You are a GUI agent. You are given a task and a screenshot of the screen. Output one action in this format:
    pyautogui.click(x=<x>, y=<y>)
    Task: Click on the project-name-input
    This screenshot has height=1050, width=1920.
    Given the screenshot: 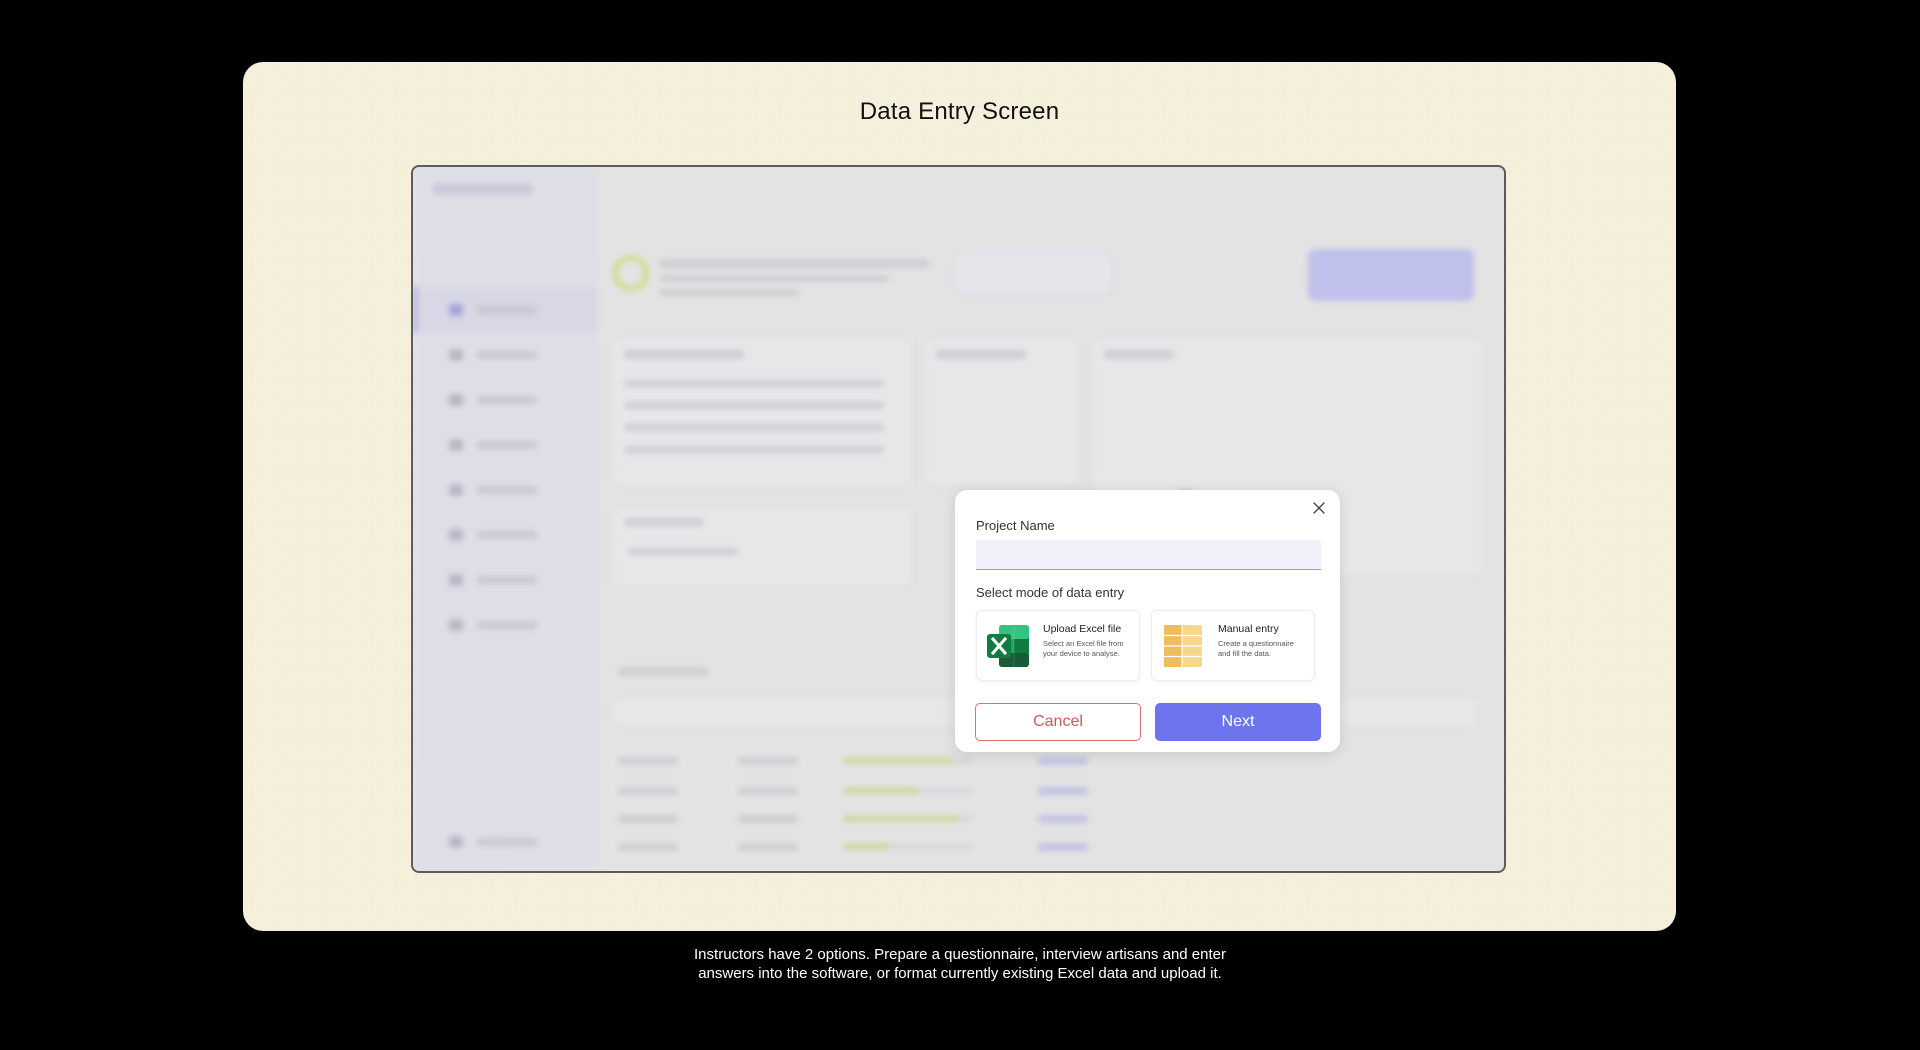 What is the action you would take?
    pyautogui.click(x=1148, y=555)
    